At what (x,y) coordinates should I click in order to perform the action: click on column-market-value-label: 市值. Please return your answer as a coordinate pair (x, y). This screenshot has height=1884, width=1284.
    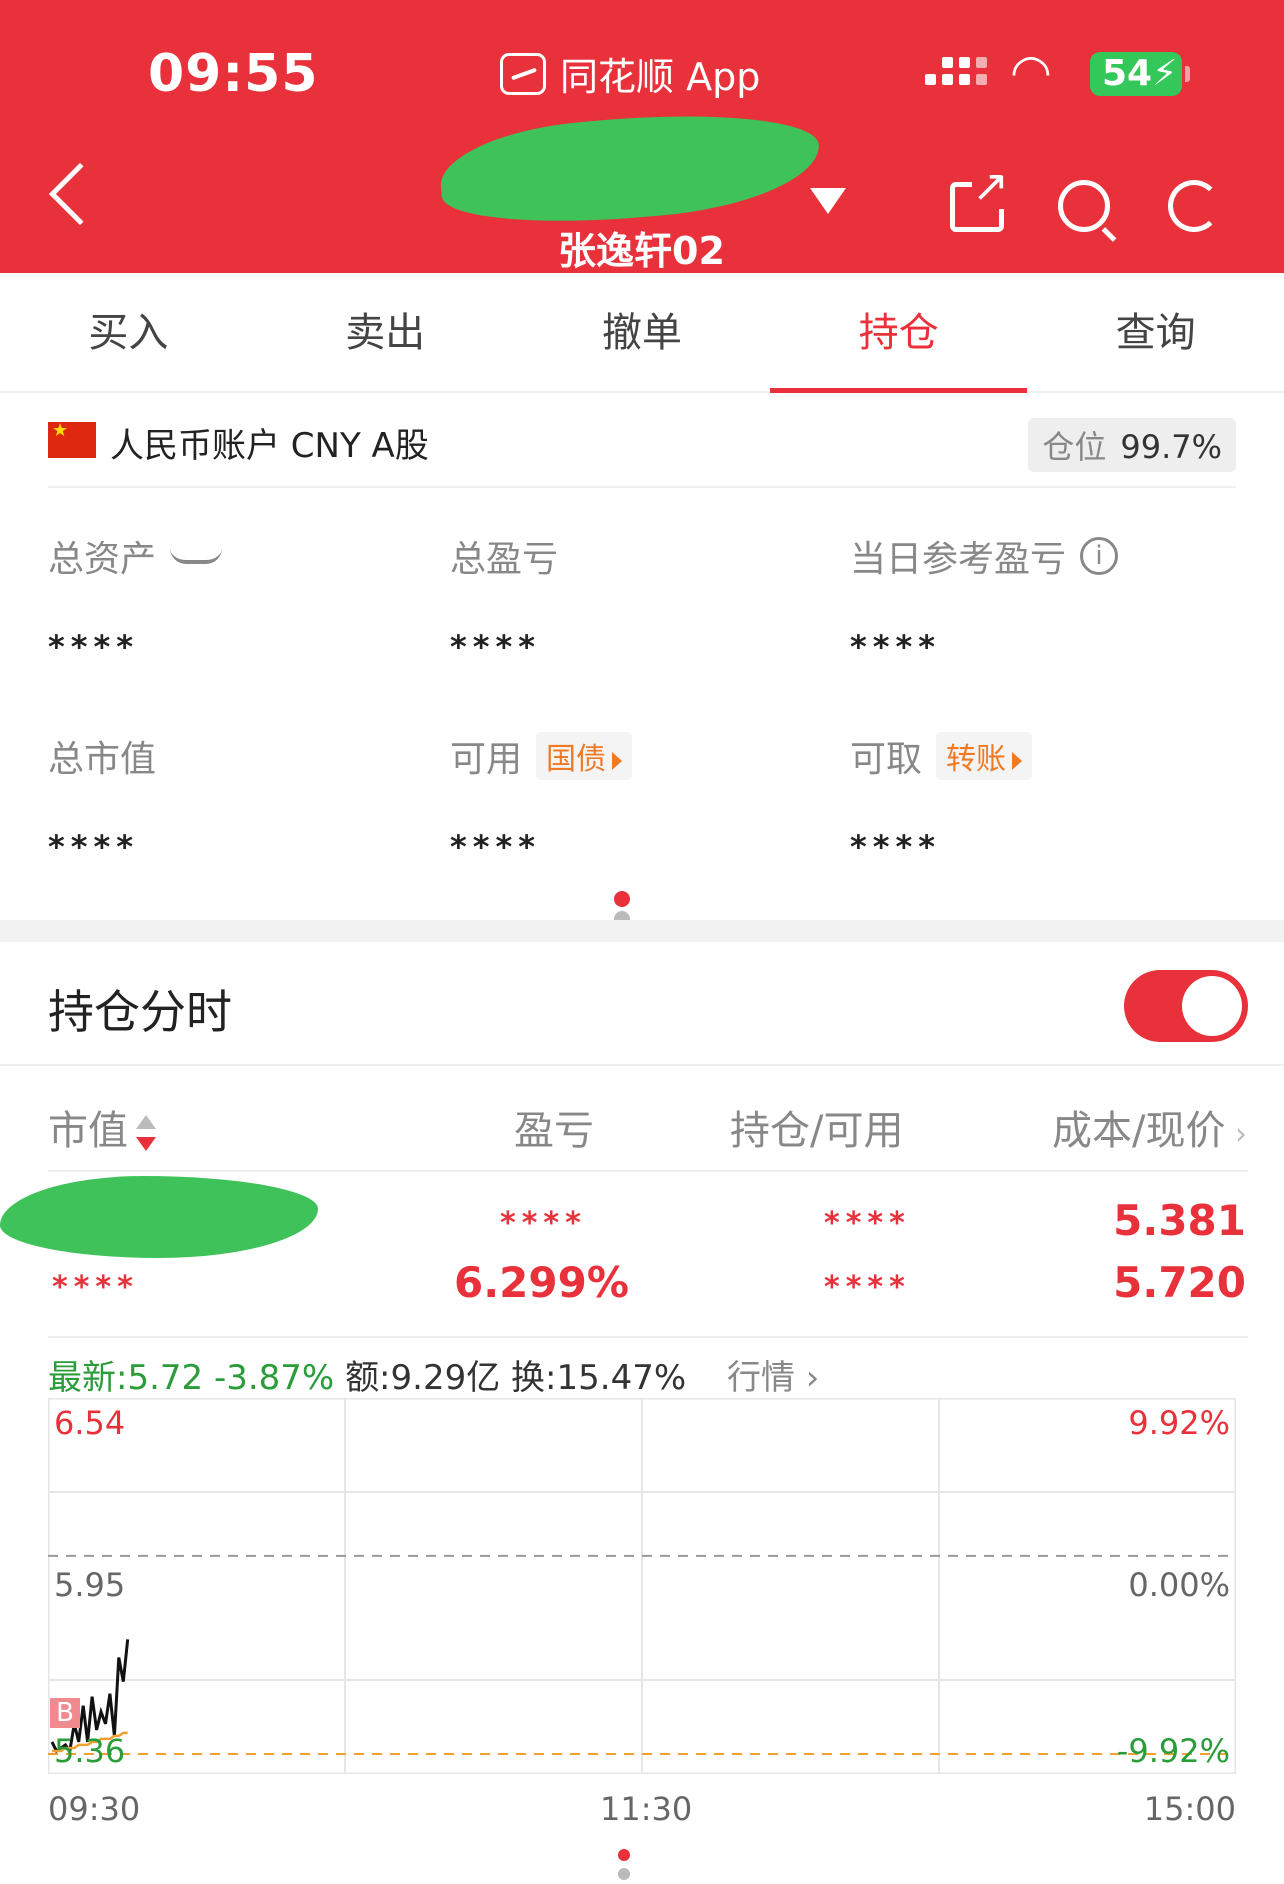
    Looking at the image, I should click on (88, 1131).